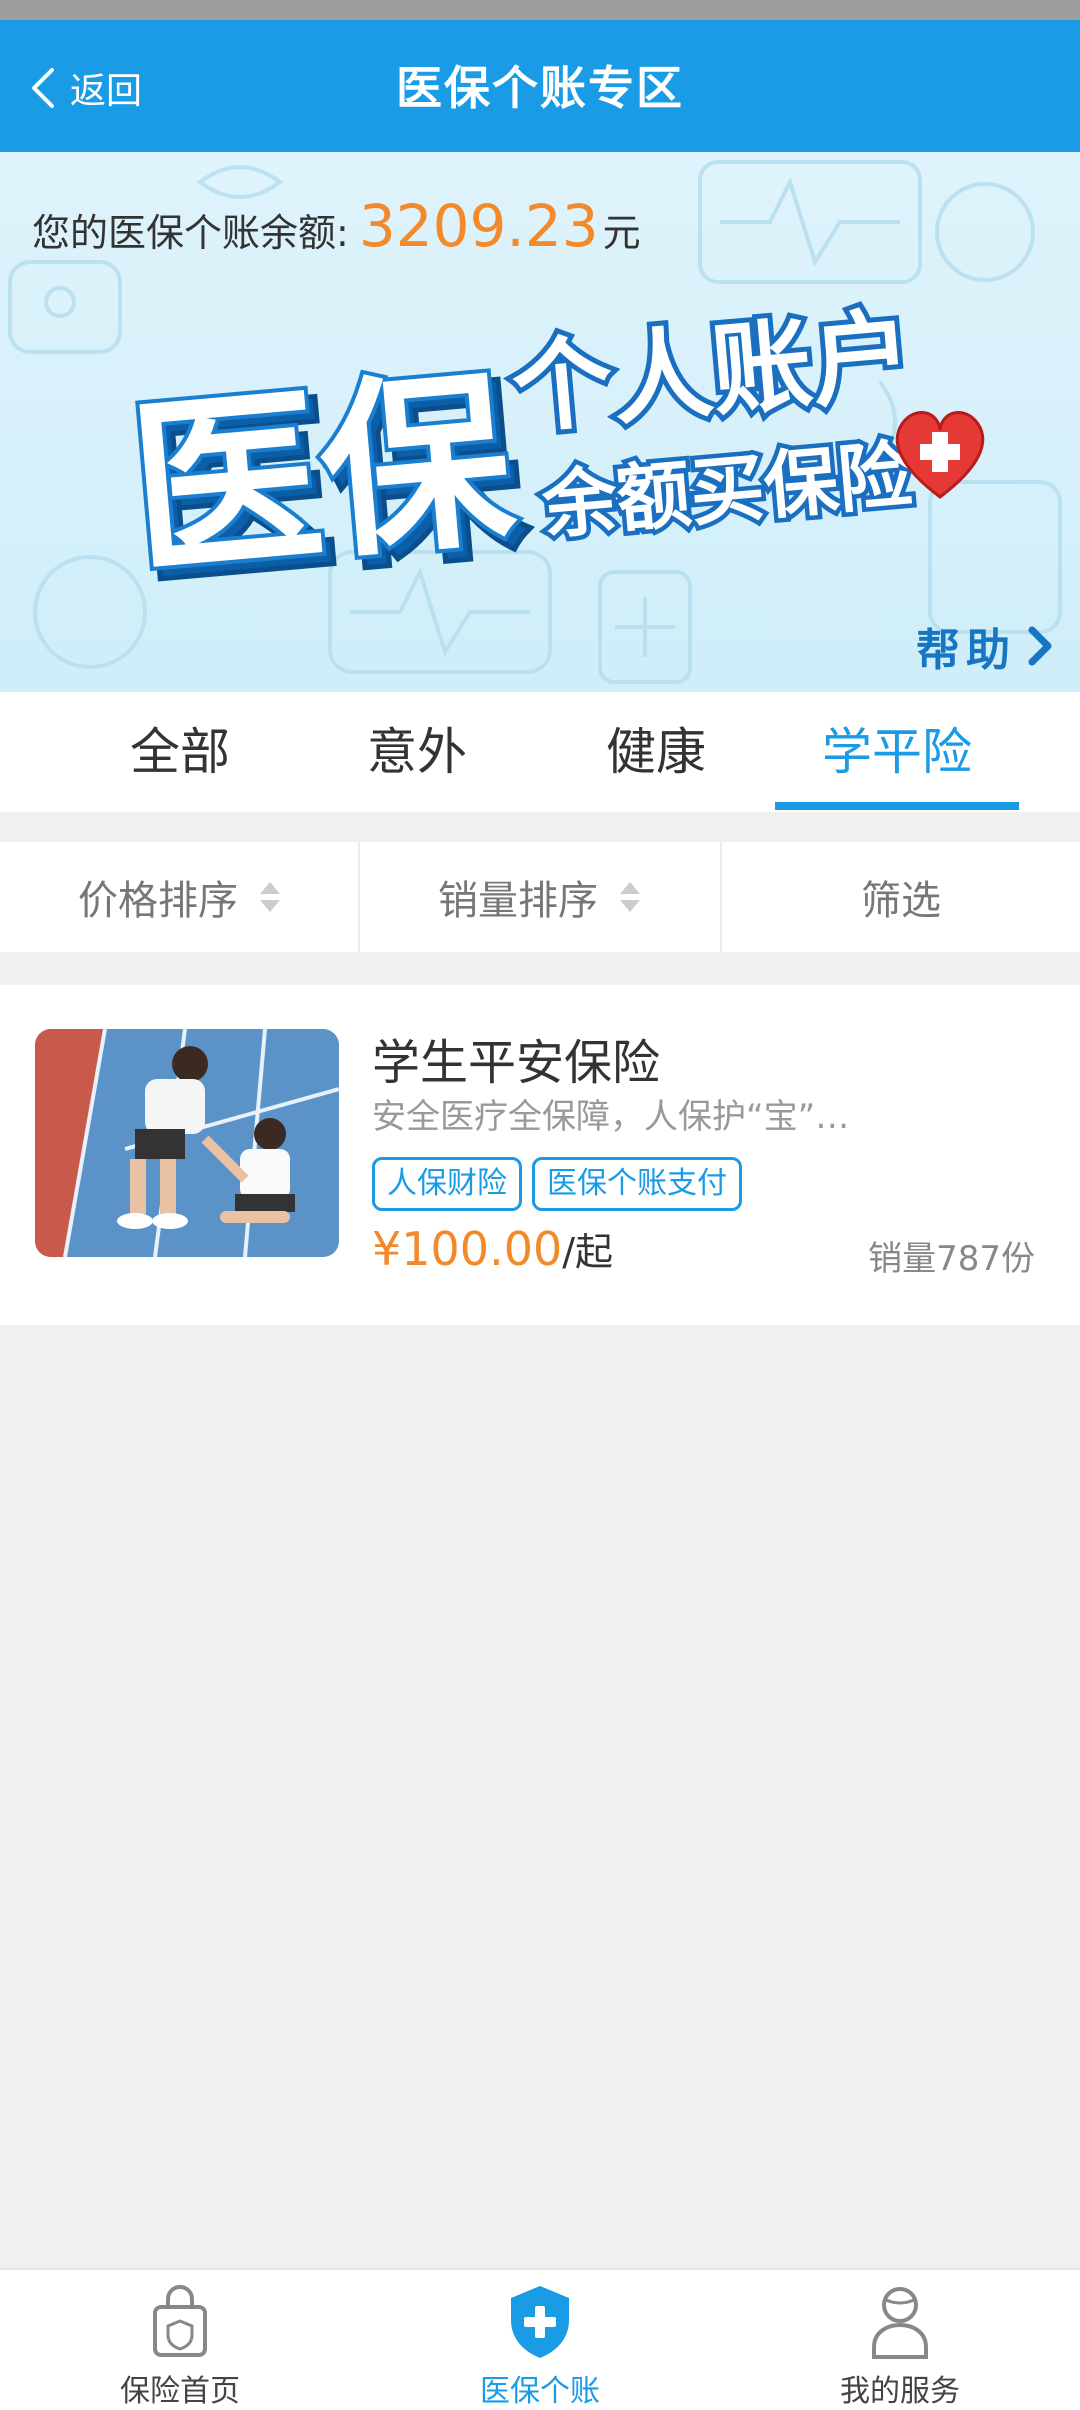  I want to click on sort-by-sales-button: 销量排序, so click(539, 897).